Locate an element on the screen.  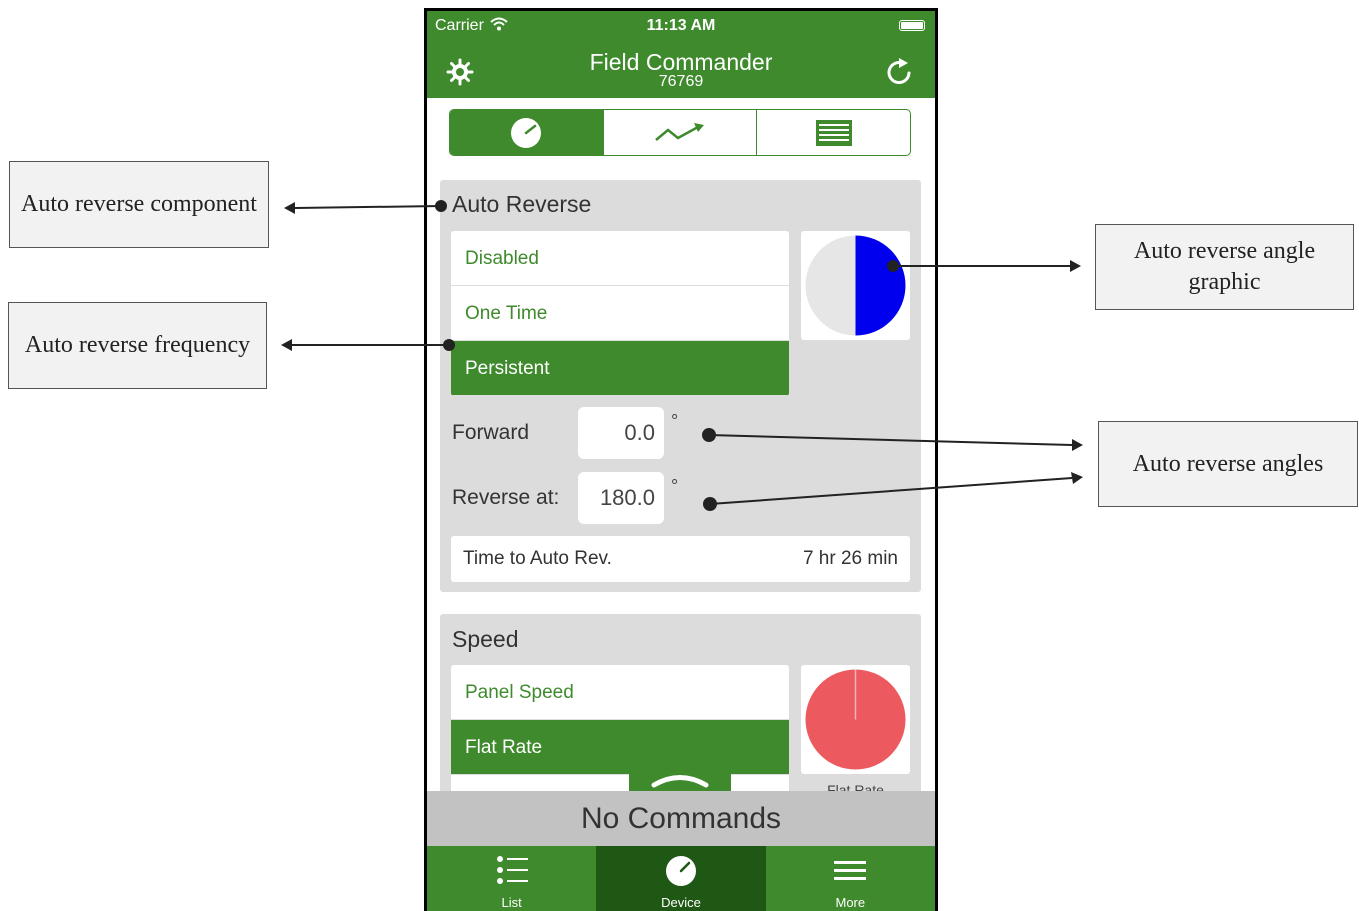
reverse-angle-input: 180.0 is located at coordinates (621, 498).